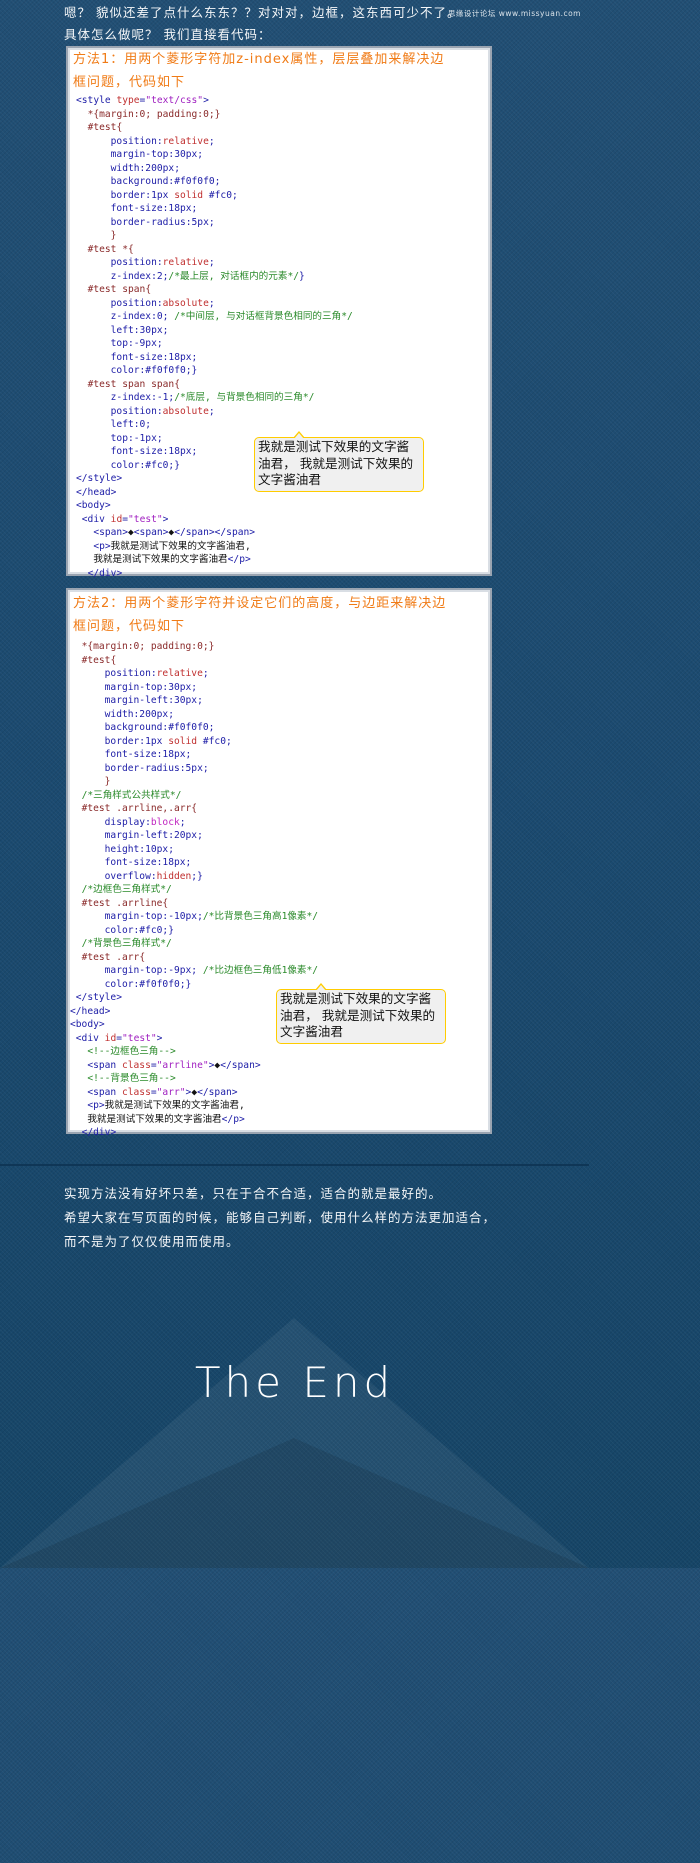  What do you see at coordinates (280, 661) in the screenshot?
I see `code-line: #test{` at bounding box center [280, 661].